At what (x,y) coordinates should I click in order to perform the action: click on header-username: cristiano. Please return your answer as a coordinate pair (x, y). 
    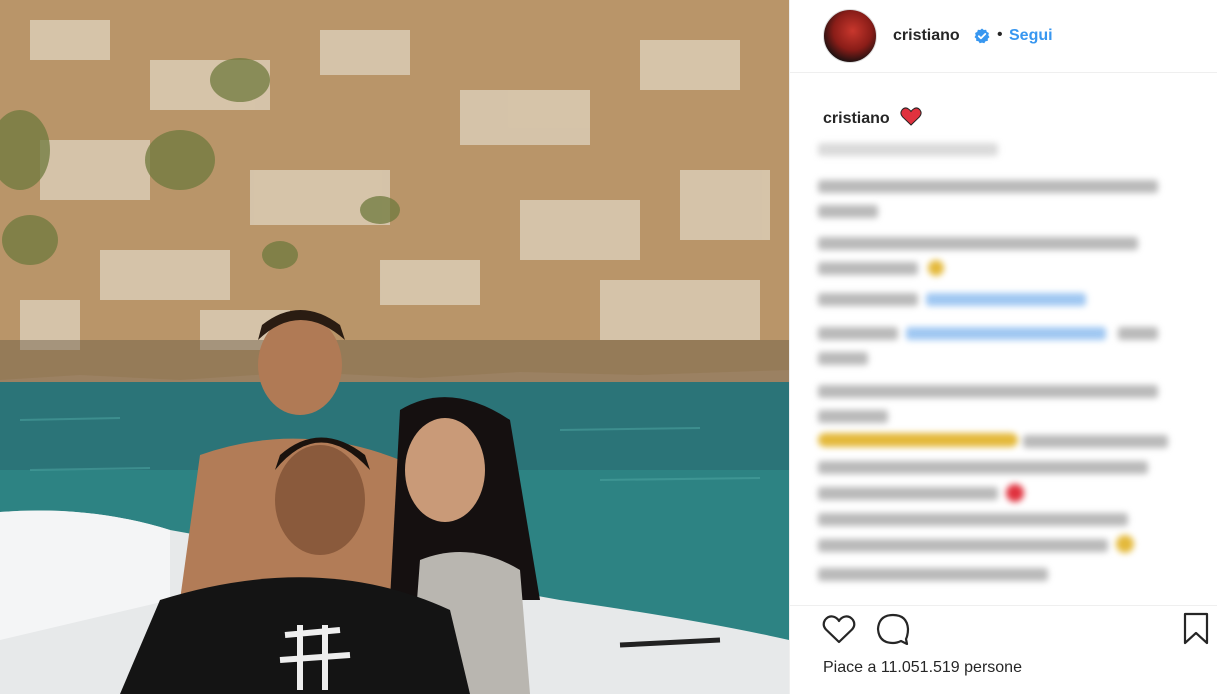
    Looking at the image, I should click on (926, 36).